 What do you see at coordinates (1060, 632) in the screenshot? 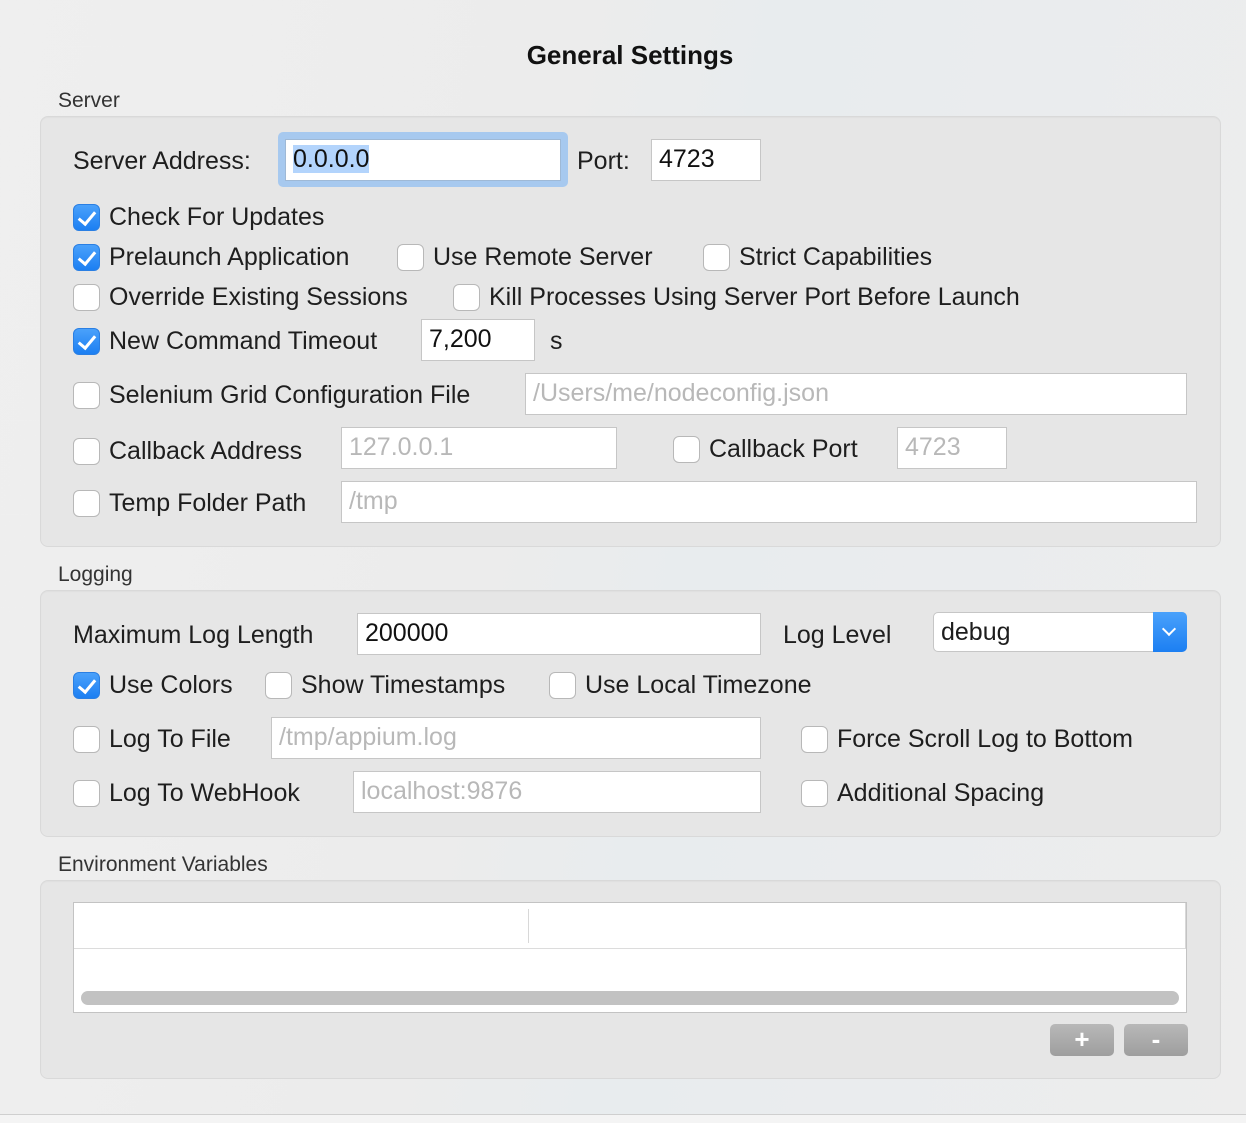
I see `log-level-select: debug` at bounding box center [1060, 632].